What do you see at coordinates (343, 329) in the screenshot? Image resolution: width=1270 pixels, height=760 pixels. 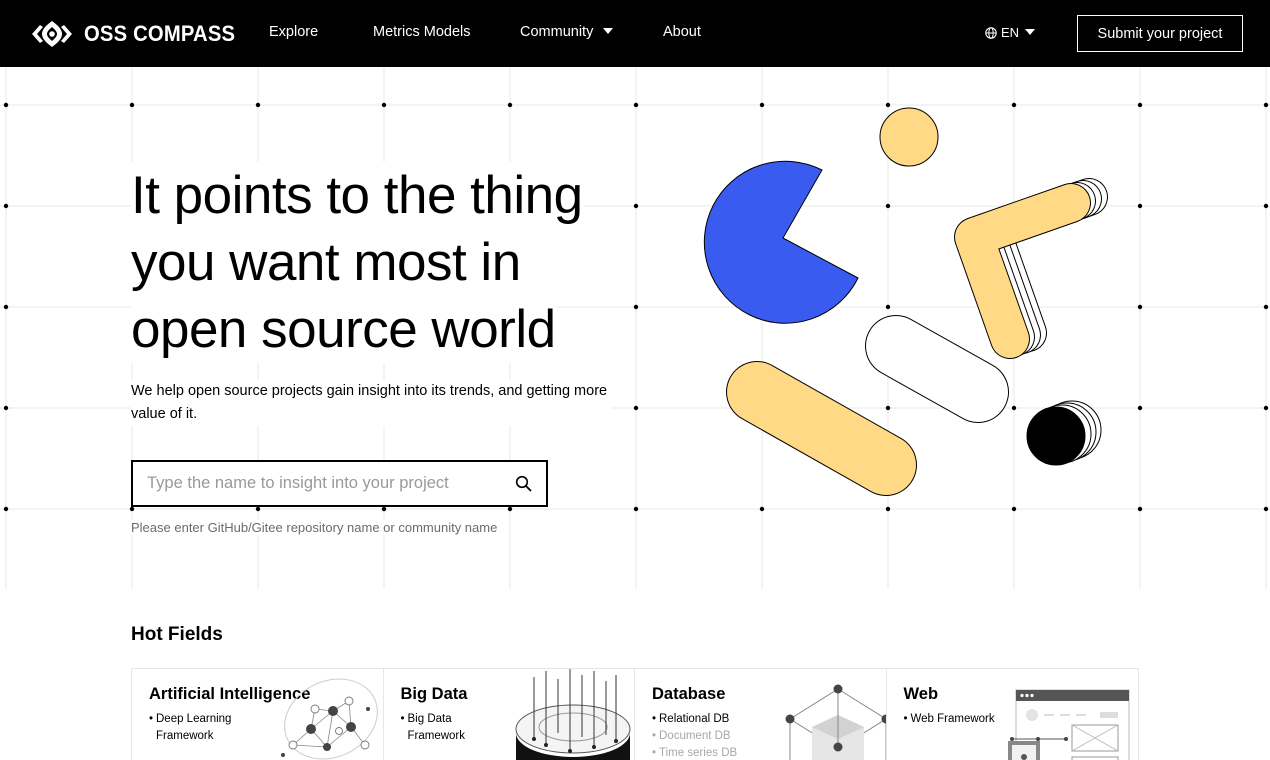 I see `headline-line-3: open source world` at bounding box center [343, 329].